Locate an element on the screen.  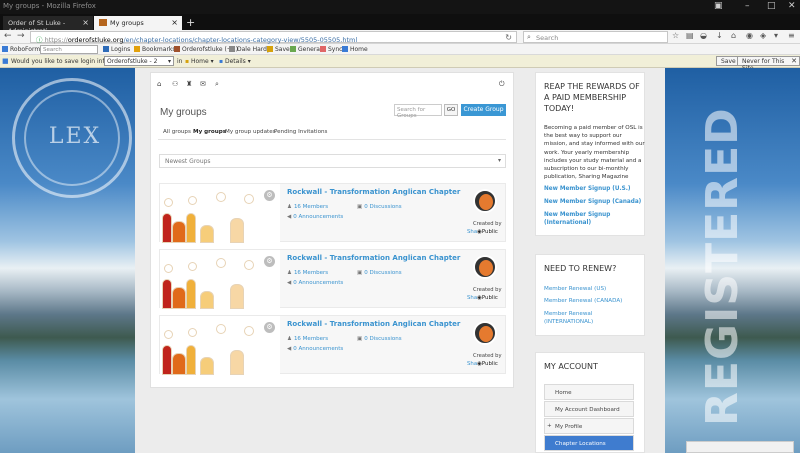
account-chapter-locations-link: Chapter Locations is located at coordinates (589, 443).